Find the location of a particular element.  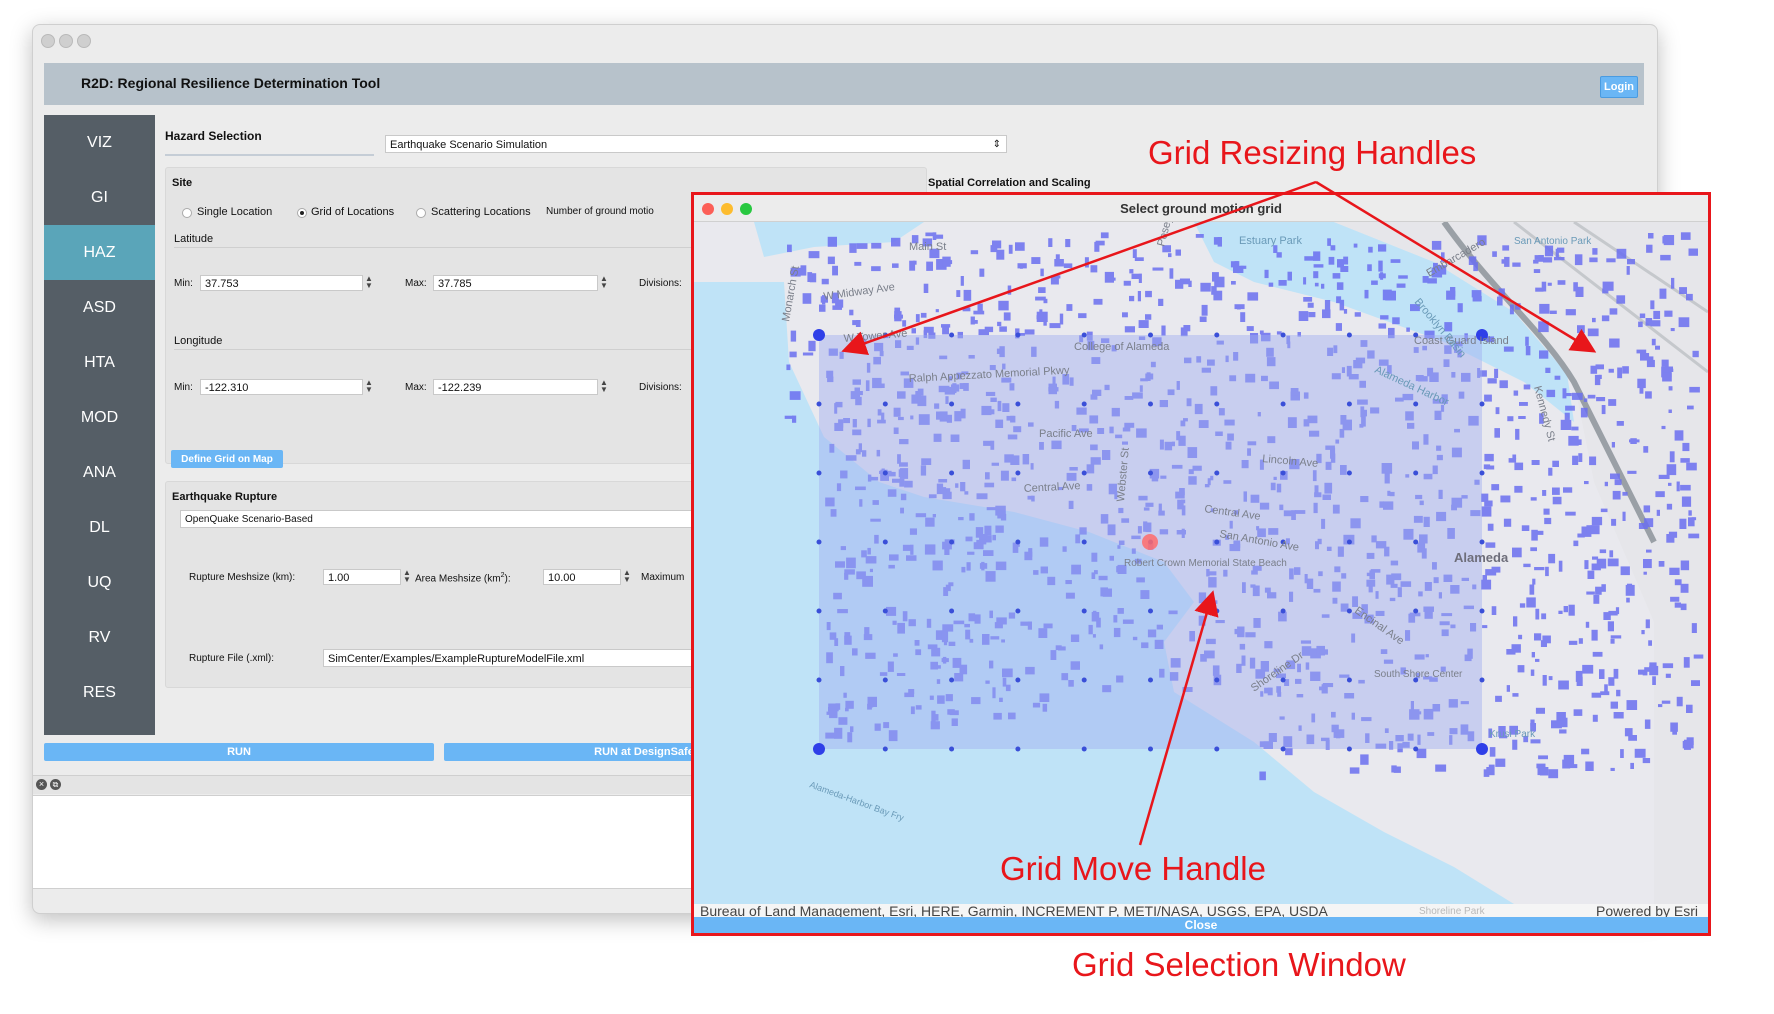

grid-resize-handle-sw is located at coordinates (819, 749).